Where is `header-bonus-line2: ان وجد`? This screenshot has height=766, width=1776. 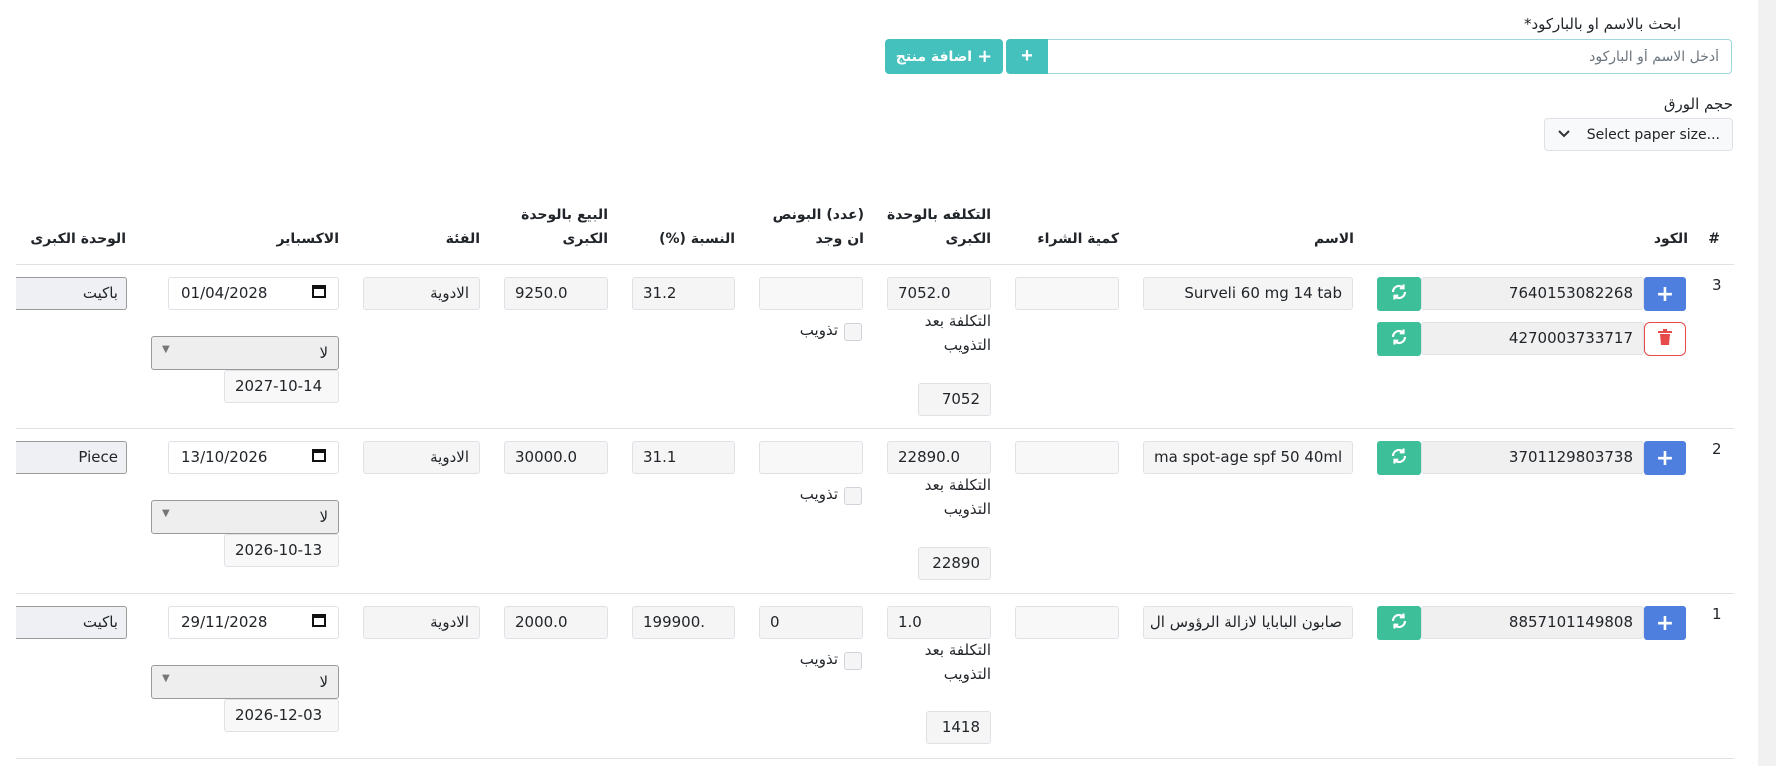 header-bonus-line2: ان وجد is located at coordinates (839, 239).